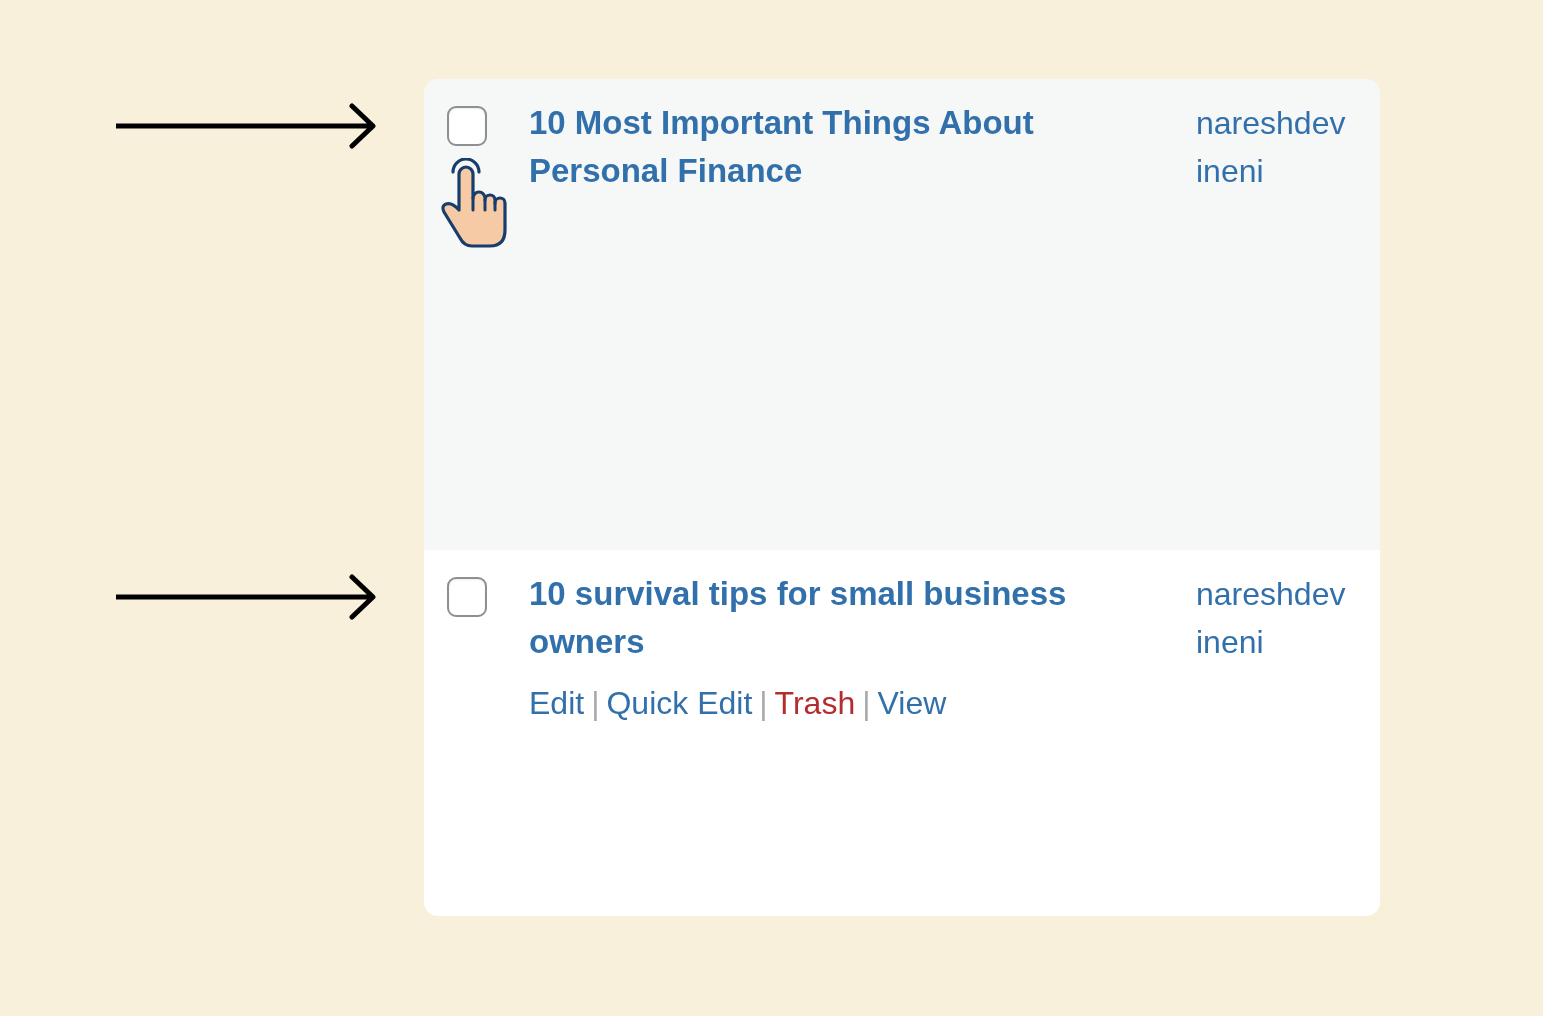 The width and height of the screenshot is (1543, 1016). I want to click on row-action-link: Quick Edit, so click(679, 703).